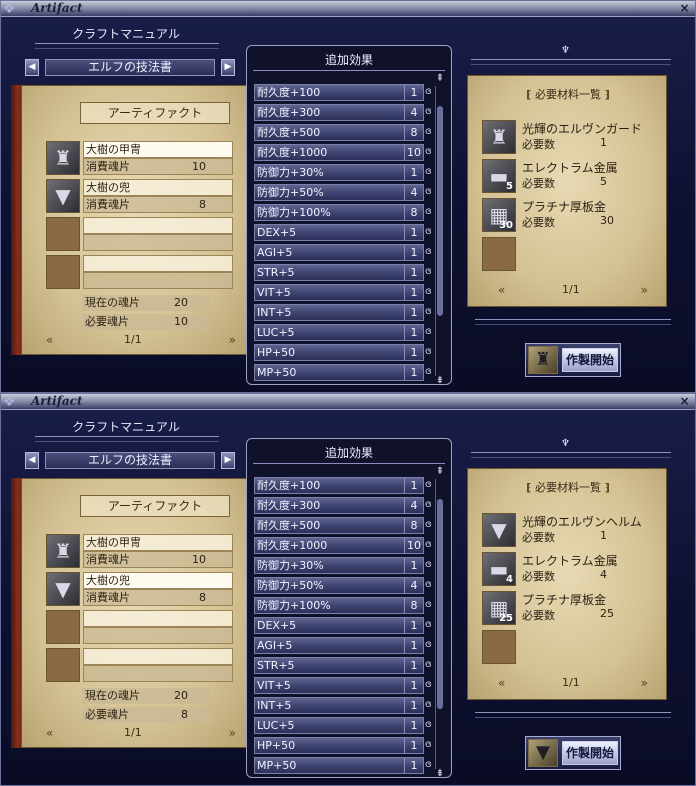 The image size is (696, 786). What do you see at coordinates (274, 292) in the screenshot?
I see `effect-label: VIT+5` at bounding box center [274, 292].